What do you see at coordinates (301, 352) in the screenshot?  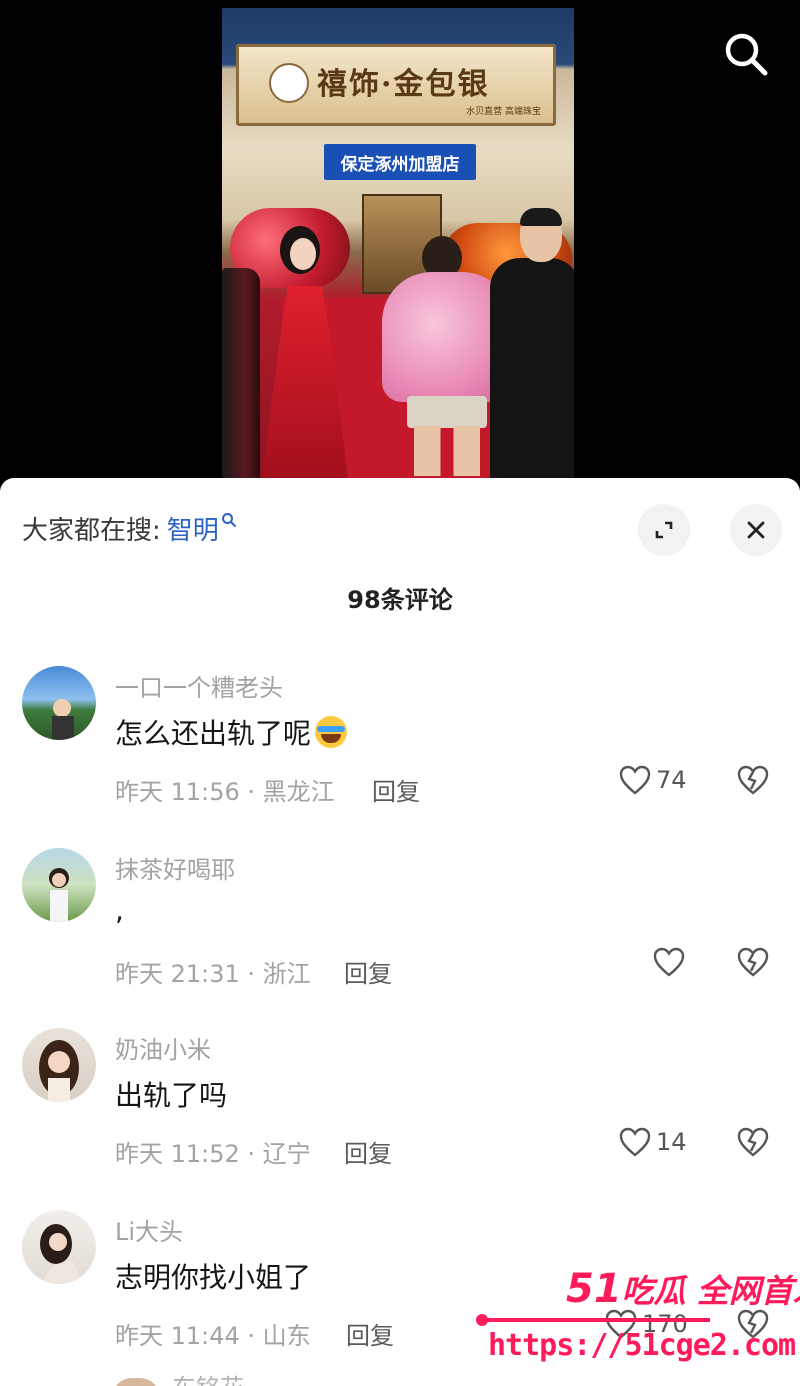 I see `woman-in-red-dress` at bounding box center [301, 352].